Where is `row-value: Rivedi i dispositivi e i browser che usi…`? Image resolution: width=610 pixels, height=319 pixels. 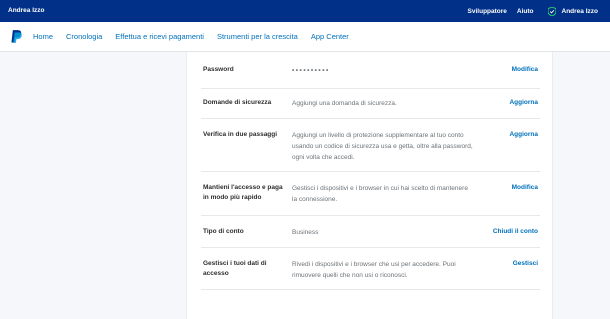
row-value: Rivedi i dispositivi e i browser che usi… is located at coordinates (392, 270).